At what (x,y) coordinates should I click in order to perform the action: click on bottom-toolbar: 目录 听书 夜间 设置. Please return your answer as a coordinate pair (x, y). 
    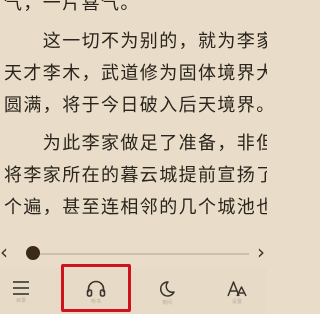
    Looking at the image, I should click on (133, 291).